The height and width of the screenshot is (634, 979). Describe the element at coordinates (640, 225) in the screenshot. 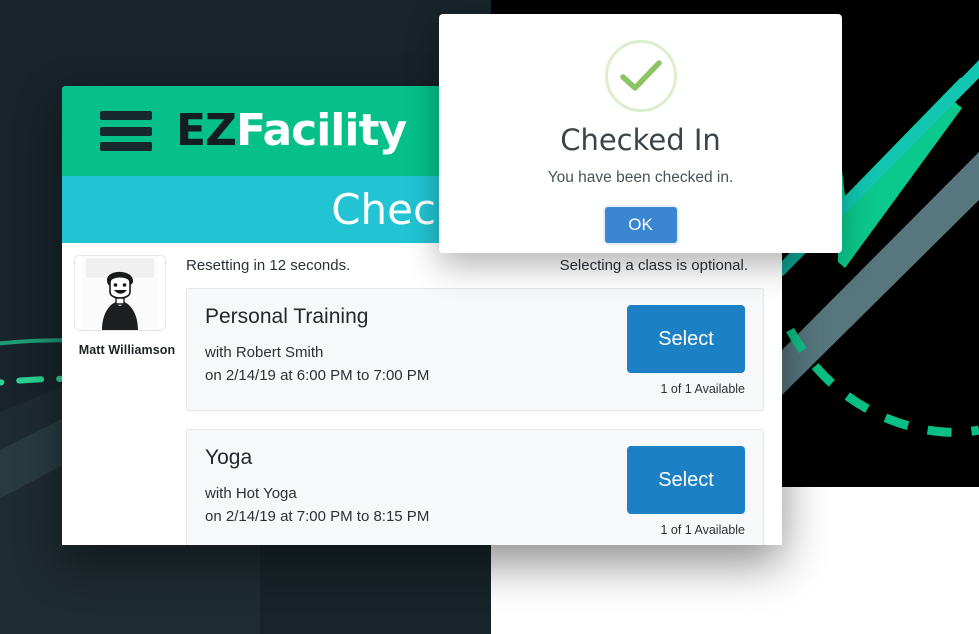

I see `ok-button: OK` at that location.